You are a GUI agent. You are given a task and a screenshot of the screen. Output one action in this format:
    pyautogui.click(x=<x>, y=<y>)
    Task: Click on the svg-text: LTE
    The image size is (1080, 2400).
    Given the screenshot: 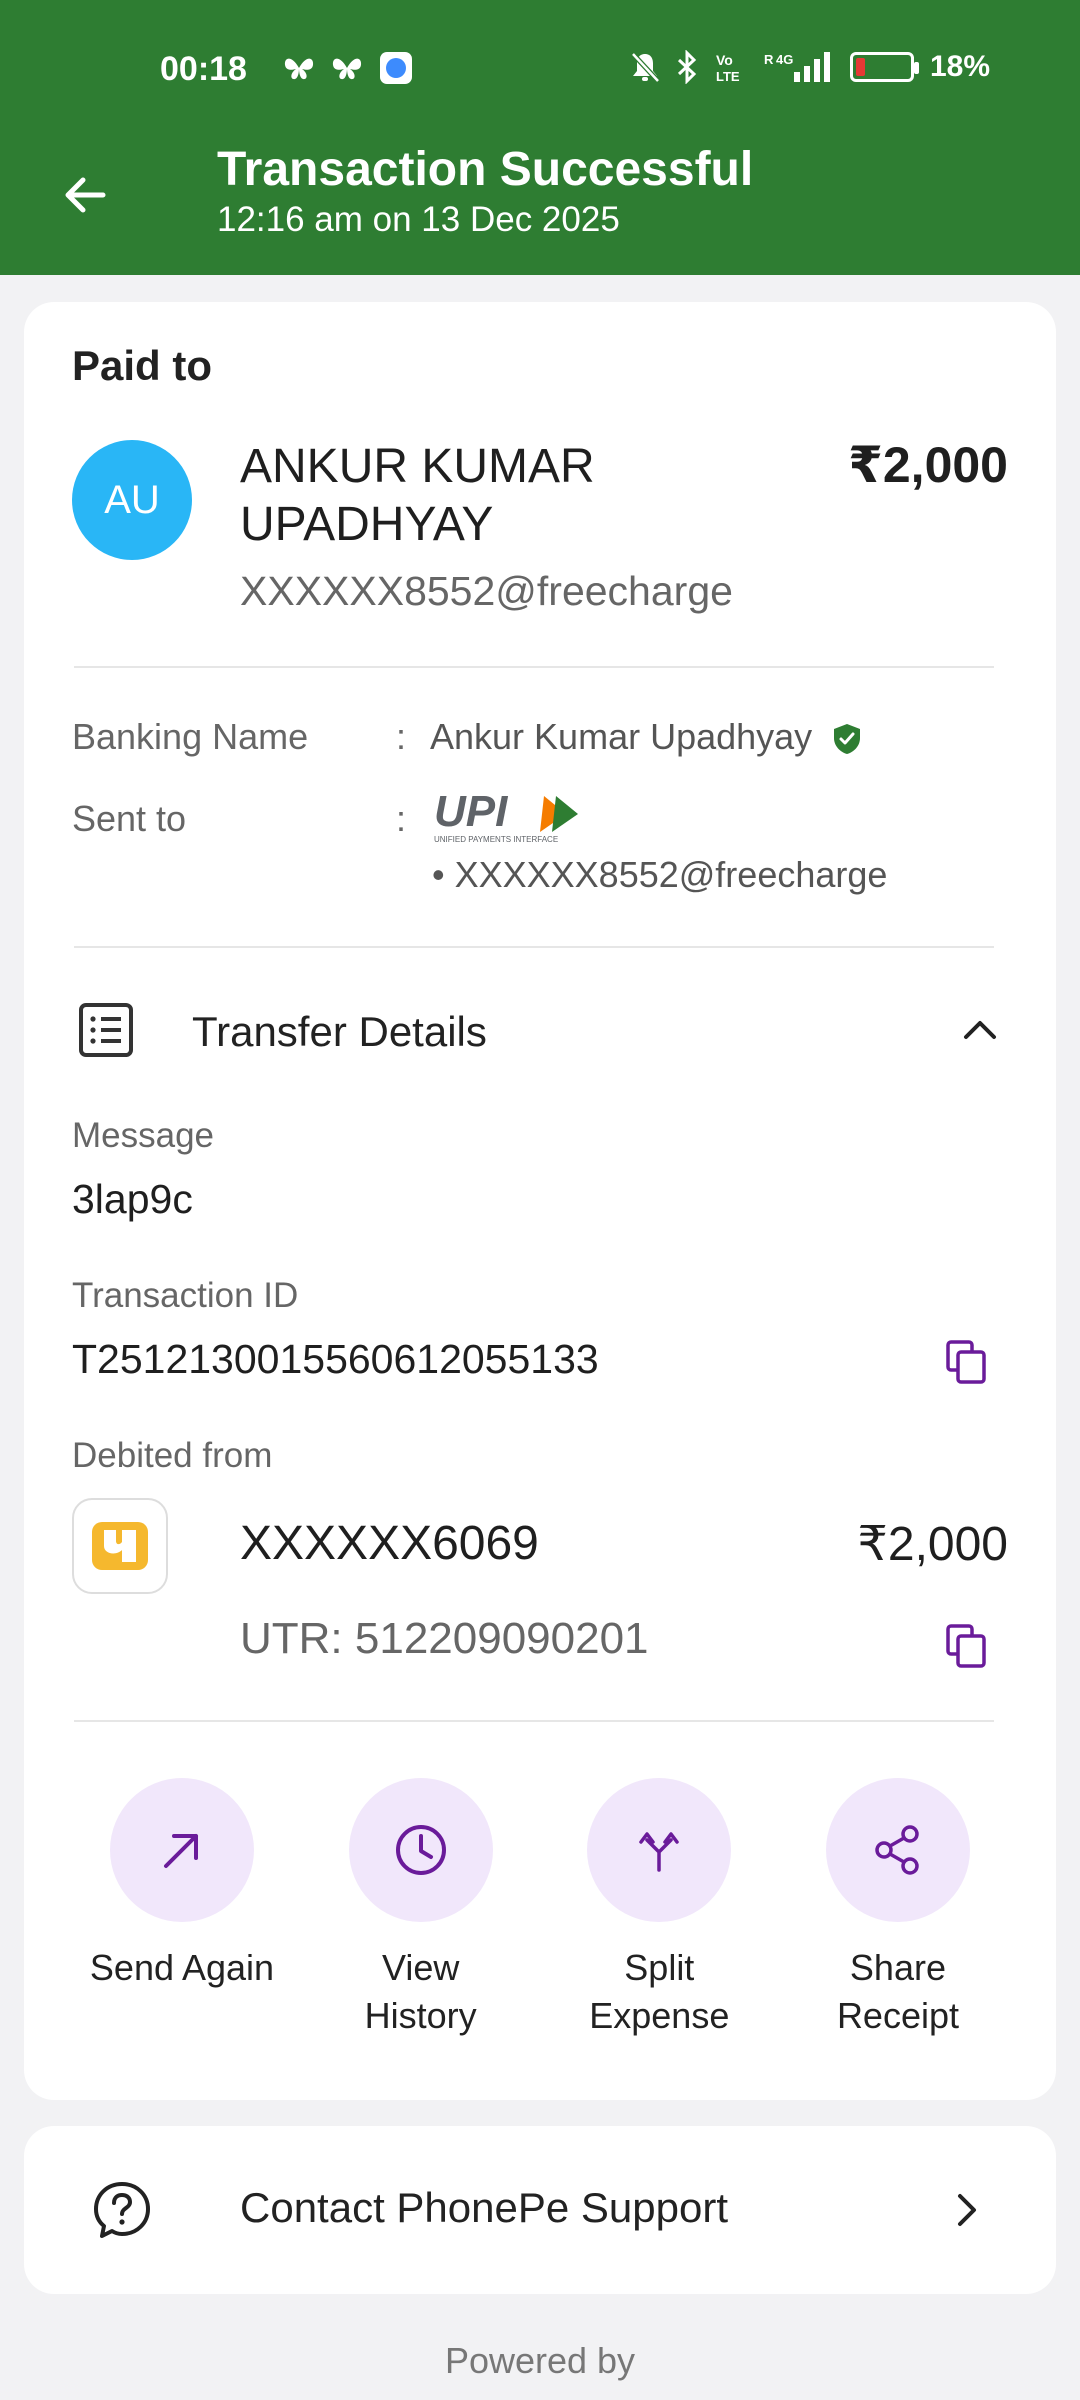 What is the action you would take?
    pyautogui.click(x=728, y=76)
    